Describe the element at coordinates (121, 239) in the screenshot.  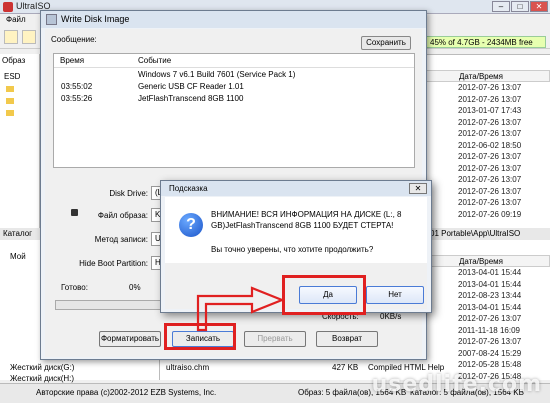
I see `write-method-label: Метод записи:` at that location.